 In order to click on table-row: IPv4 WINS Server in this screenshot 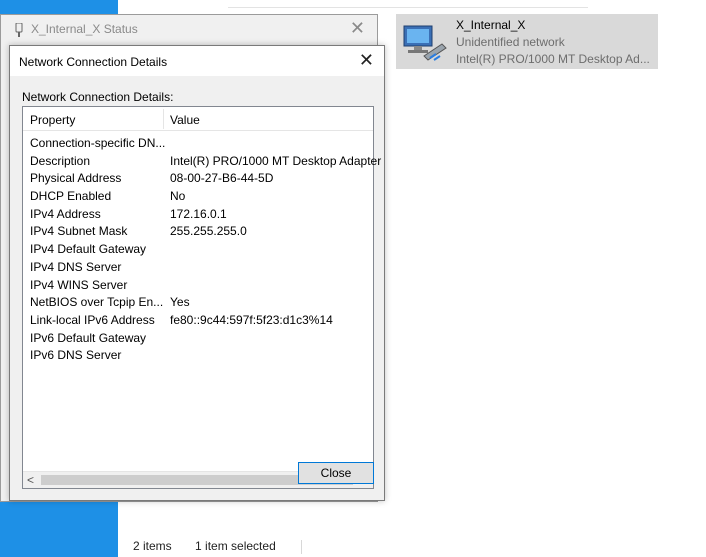, I will do `click(198, 286)`.